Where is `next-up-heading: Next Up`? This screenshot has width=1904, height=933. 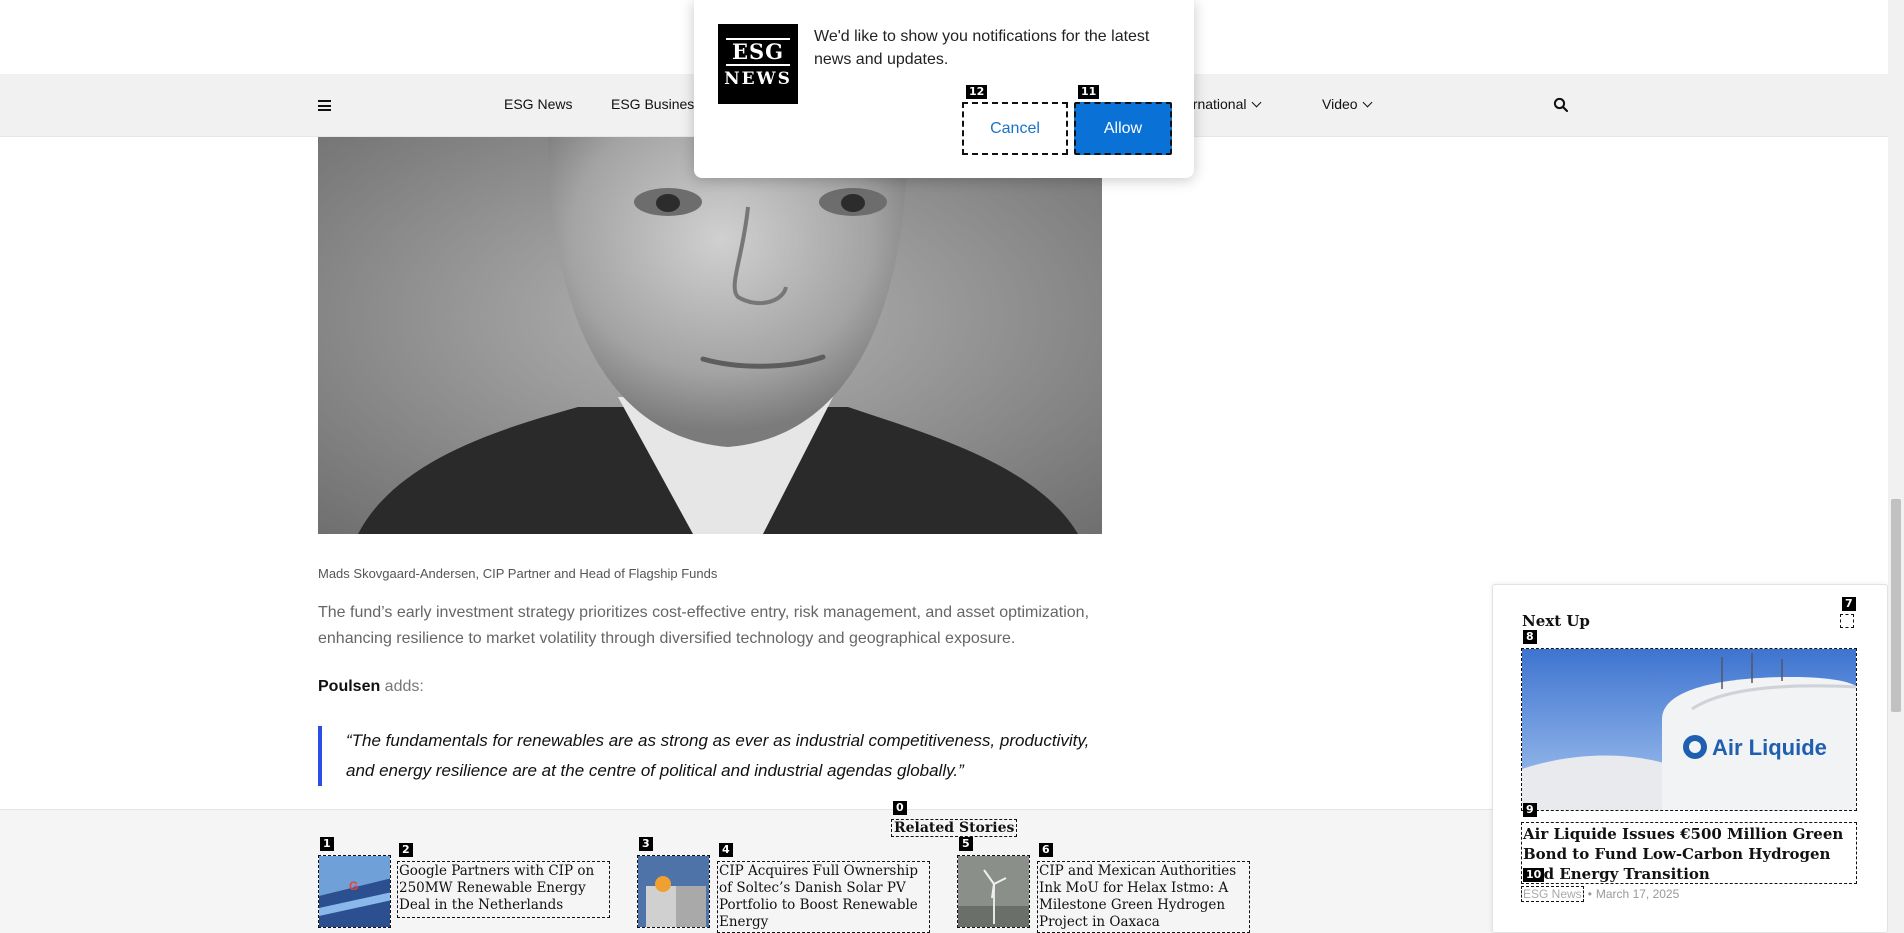
next-up-heading: Next Up is located at coordinates (1556, 621).